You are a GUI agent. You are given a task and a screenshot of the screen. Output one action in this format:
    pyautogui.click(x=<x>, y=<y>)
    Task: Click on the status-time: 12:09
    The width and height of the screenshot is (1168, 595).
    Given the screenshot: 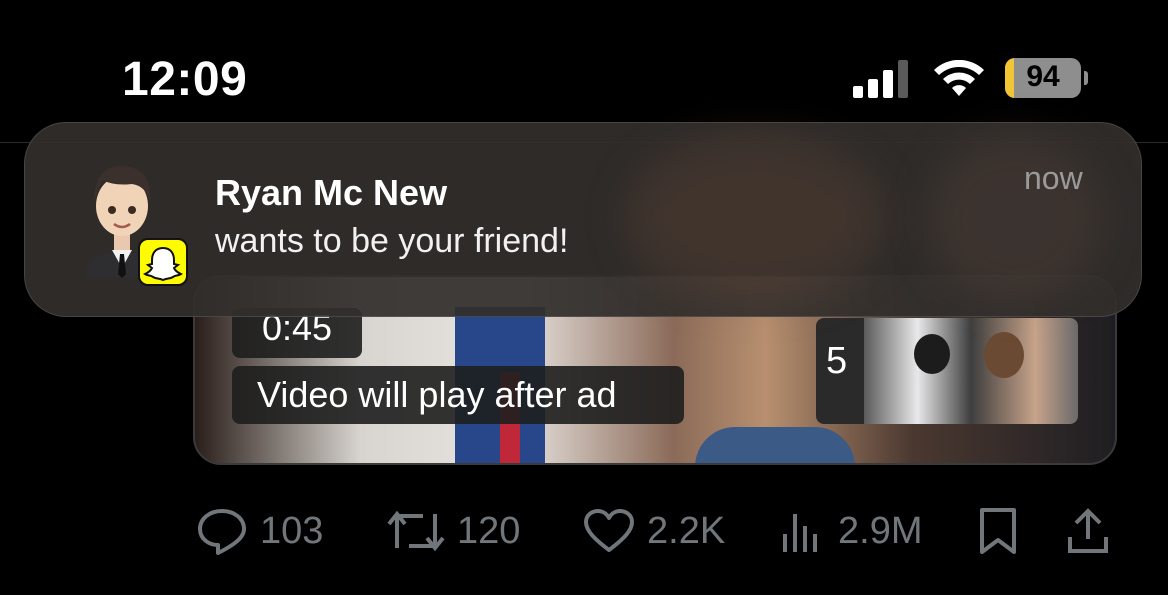 What is the action you would take?
    pyautogui.click(x=185, y=79)
    